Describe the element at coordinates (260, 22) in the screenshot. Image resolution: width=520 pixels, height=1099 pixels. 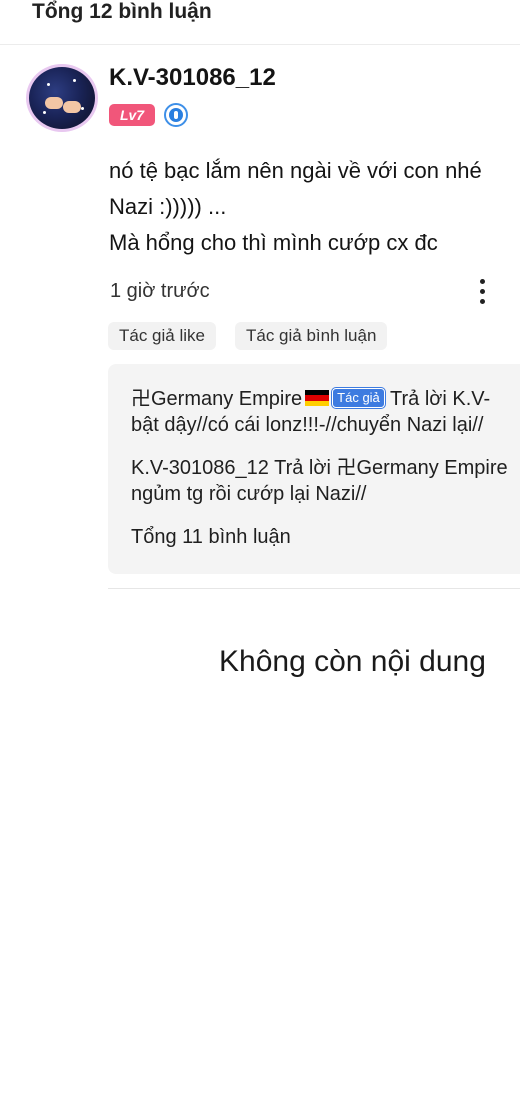
I see `comments-header: Tổng 12 bình luận` at that location.